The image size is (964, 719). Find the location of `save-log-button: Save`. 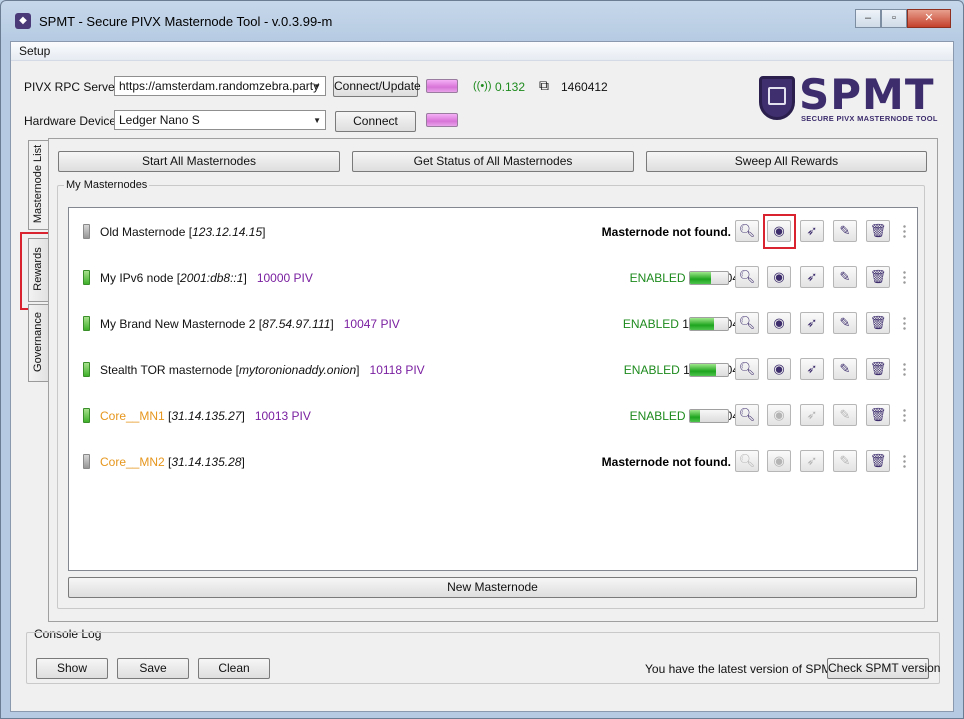

save-log-button: Save is located at coordinates (153, 668).